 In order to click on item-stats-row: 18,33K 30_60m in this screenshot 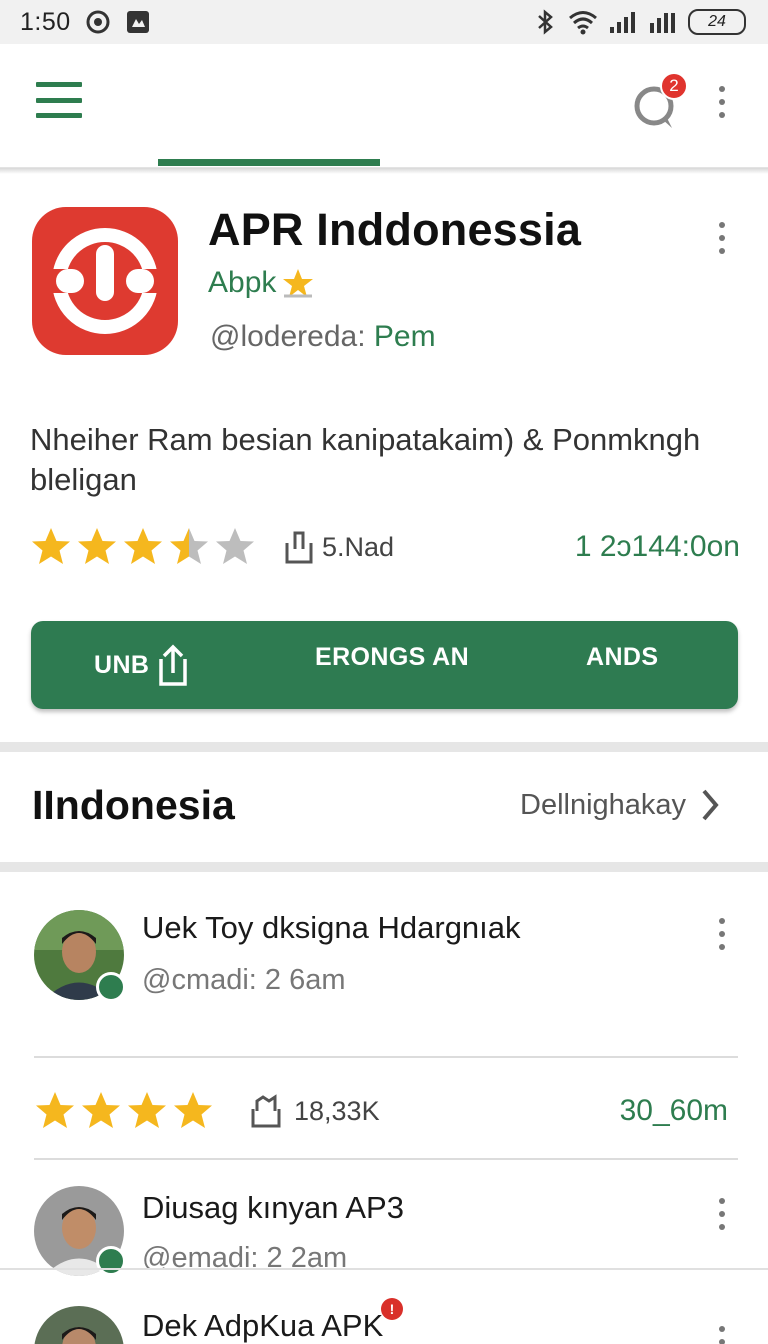, I will do `click(381, 1111)`.